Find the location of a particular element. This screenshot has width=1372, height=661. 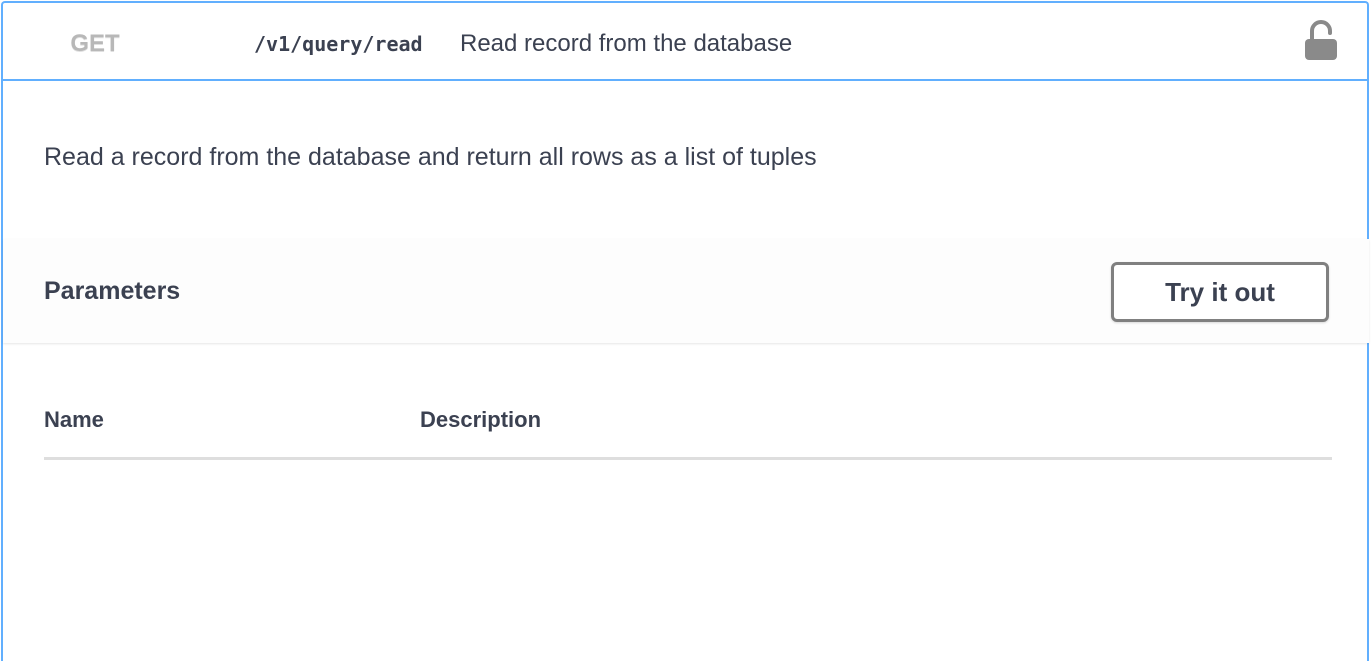

column-header-description: Description is located at coordinates (481, 419).